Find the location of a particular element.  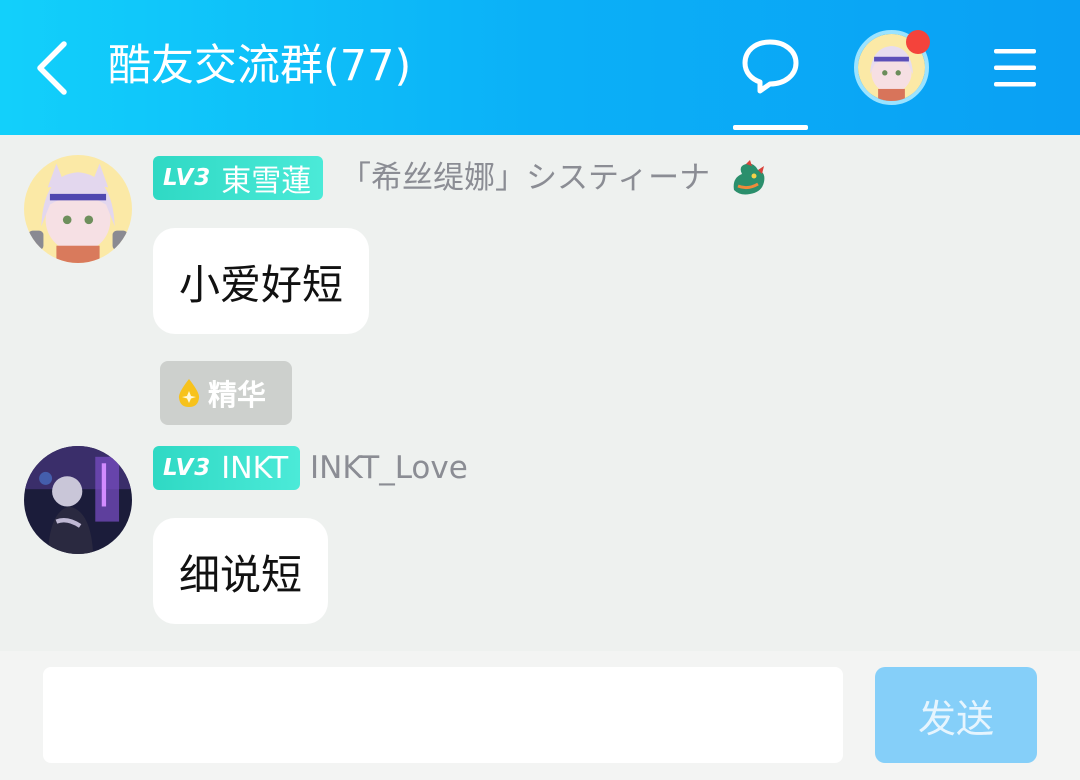

anime-girl-avatar-image is located at coordinates (78, 209).